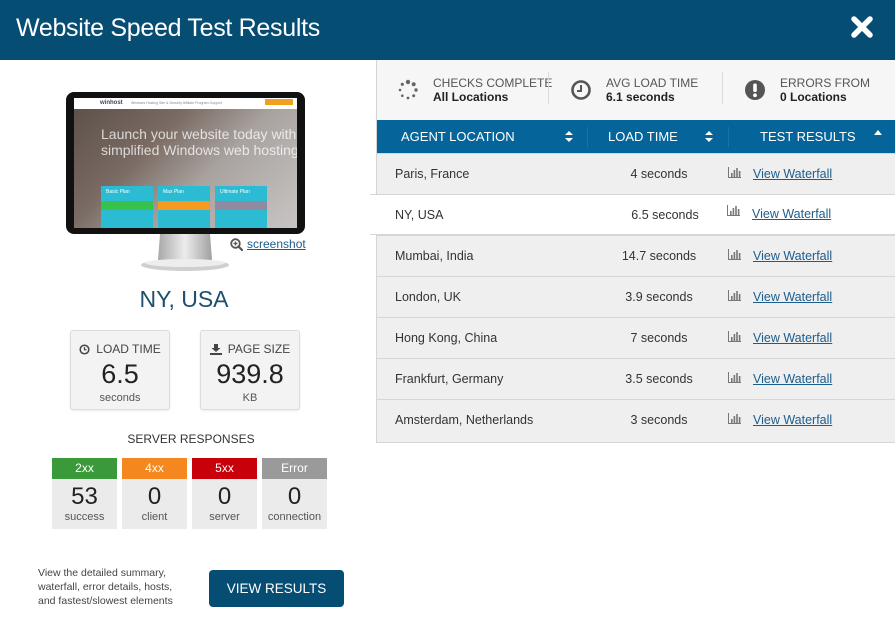 The height and width of the screenshot is (627, 895). Describe the element at coordinates (111, 103) in the screenshot. I see `preview-logo: winhost` at that location.